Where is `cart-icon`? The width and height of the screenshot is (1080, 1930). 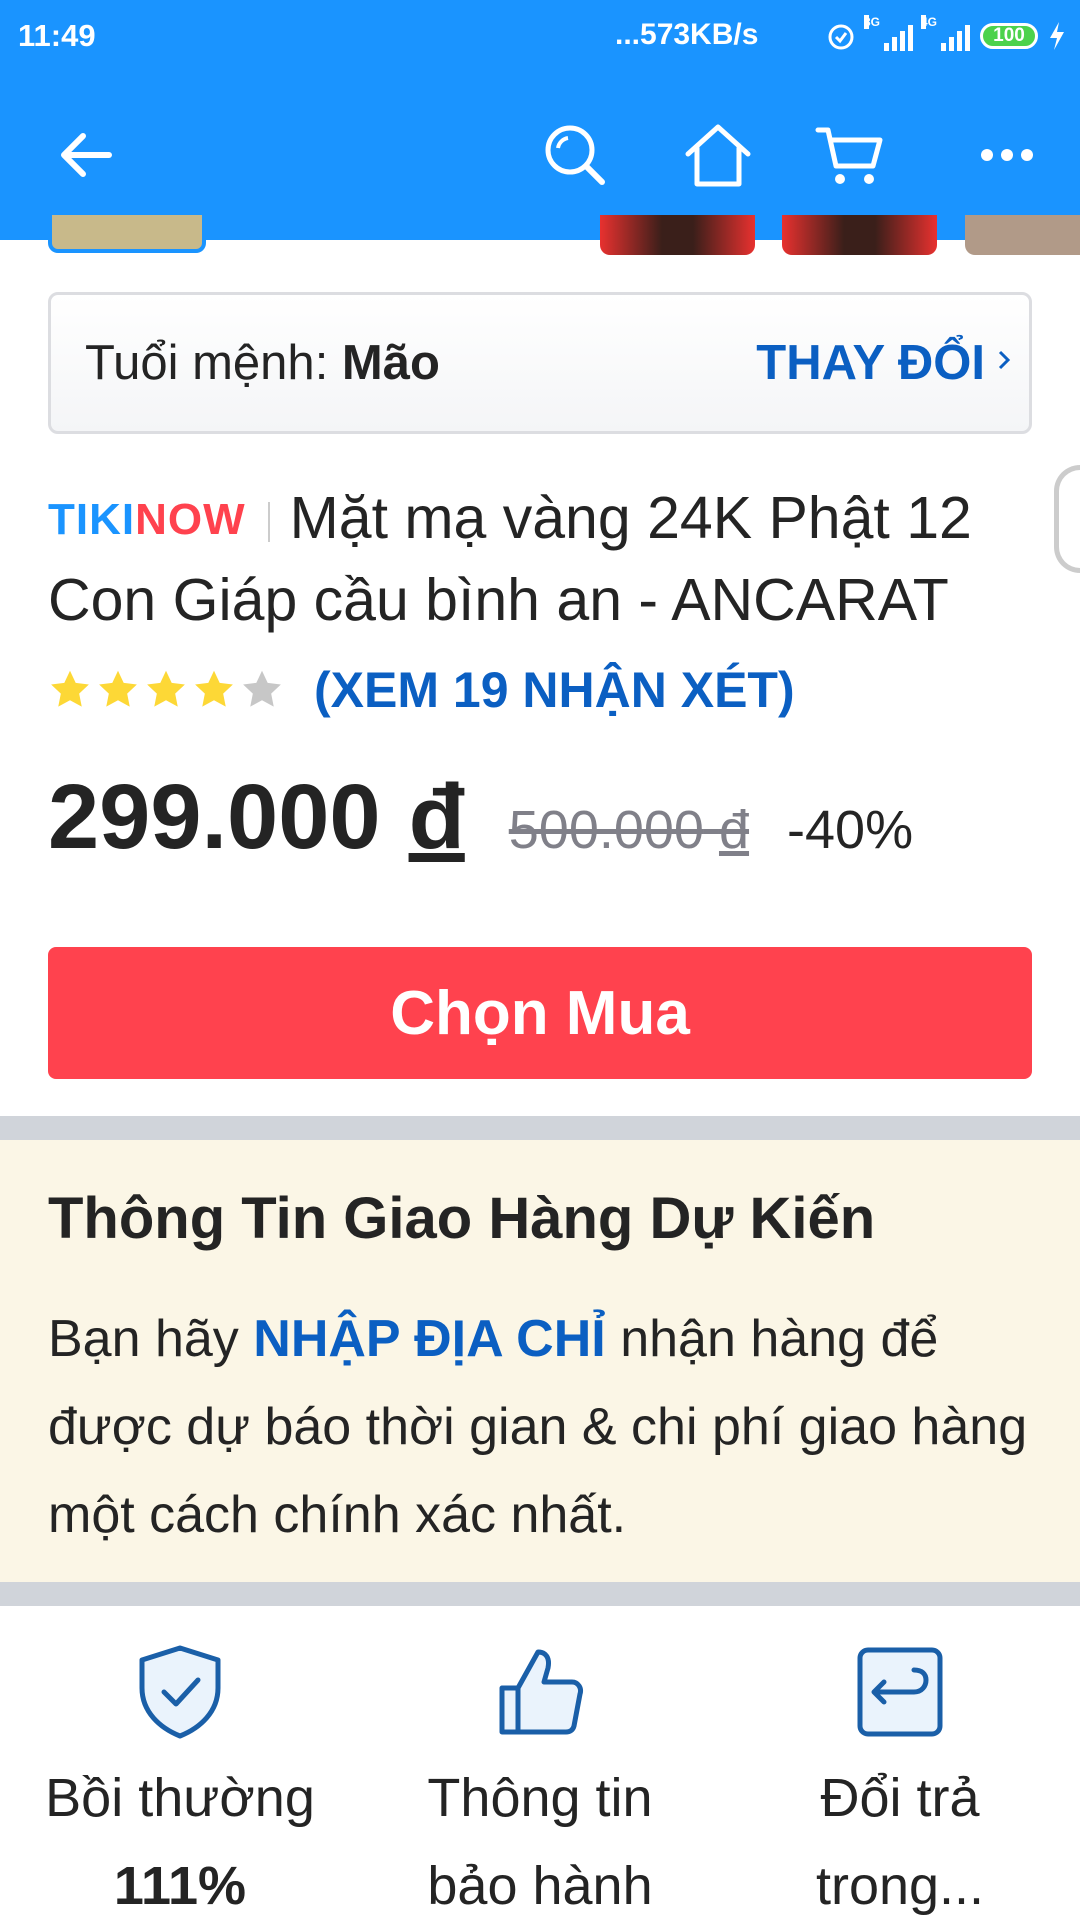
cart-icon is located at coordinates (849, 155).